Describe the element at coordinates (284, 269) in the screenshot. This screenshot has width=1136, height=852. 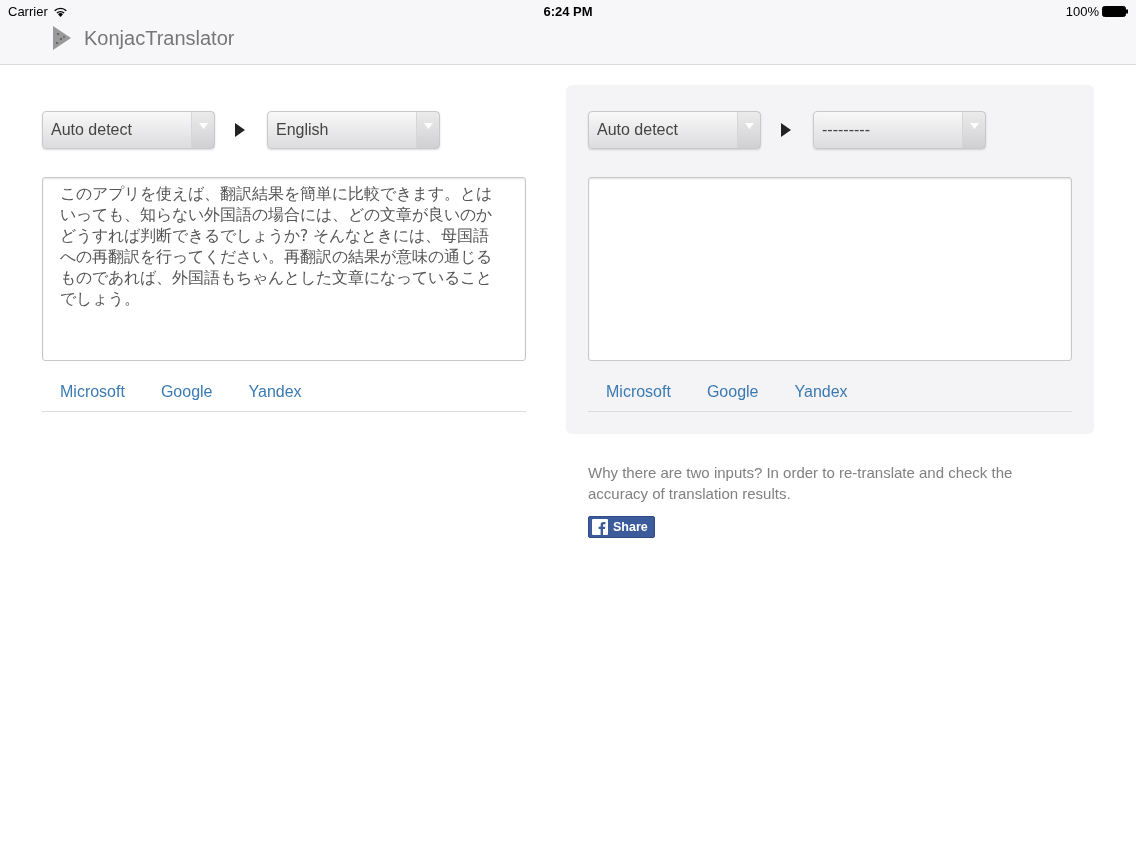
I see `text-input-field: このアプリを使えば、翻訳結果を簡単に比較できます。とはいっても、知らない外国語の場合には、どの文章が良いのかどうすれば判断できるでしょうか? そんなときには、母国語への再翻訳を行ってください。再翻訳の結果が意味の通じるものであれば、外国語もちゃんとした文章になっていることでしょう。` at that location.